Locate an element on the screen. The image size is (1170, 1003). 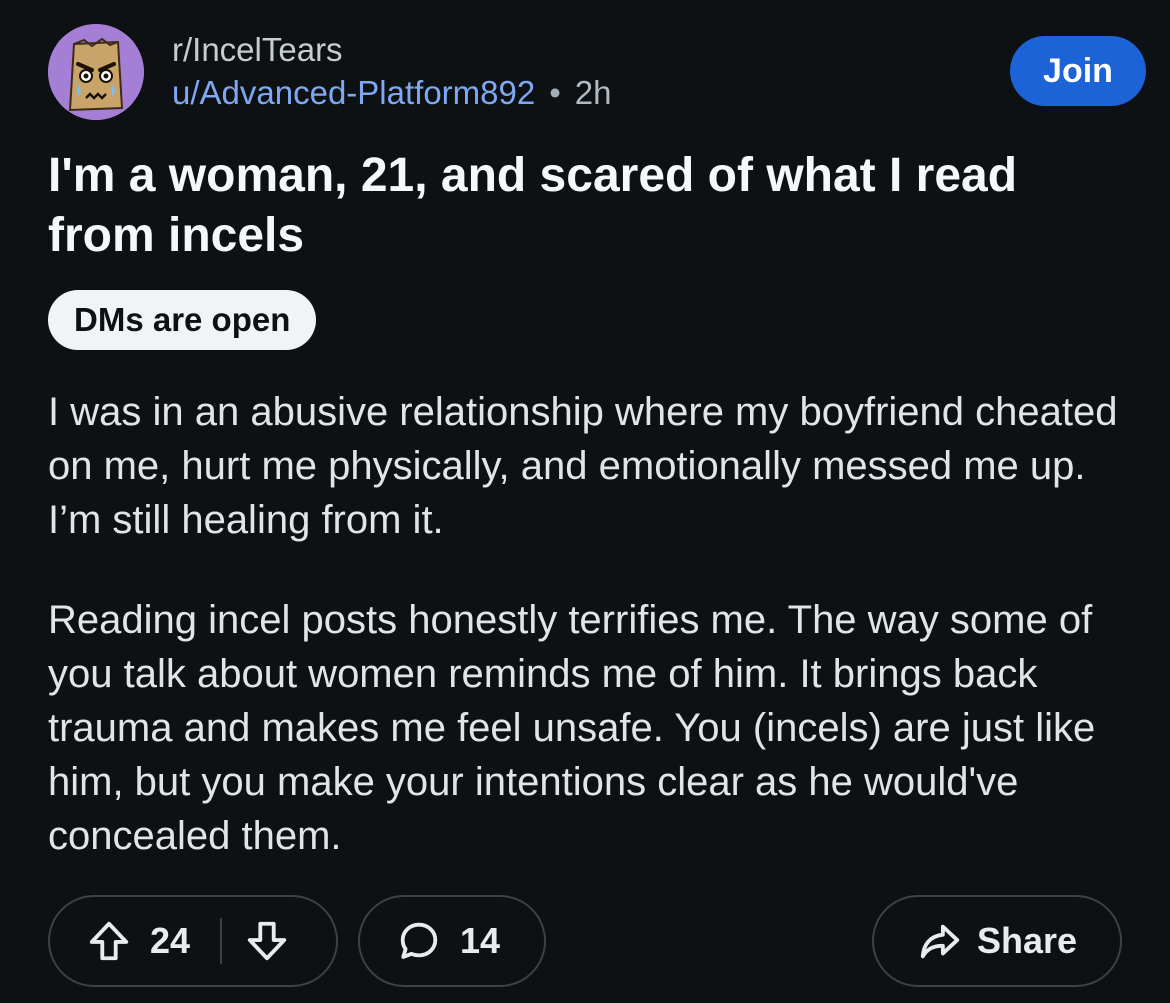
share-label: Share is located at coordinates (1027, 940).